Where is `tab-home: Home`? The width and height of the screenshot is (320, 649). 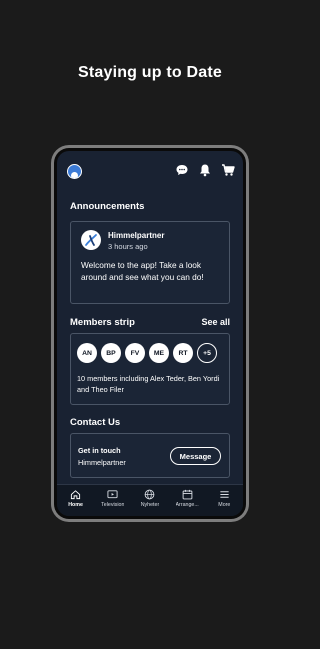 tab-home: Home is located at coordinates (76, 498).